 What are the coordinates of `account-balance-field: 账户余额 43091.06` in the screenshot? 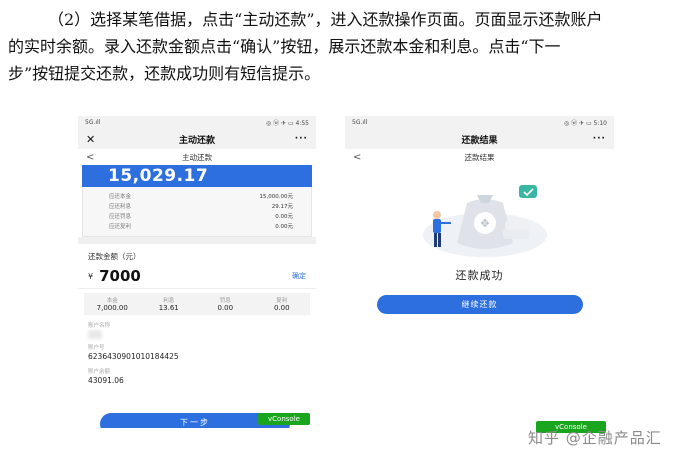 It's located at (197, 377).